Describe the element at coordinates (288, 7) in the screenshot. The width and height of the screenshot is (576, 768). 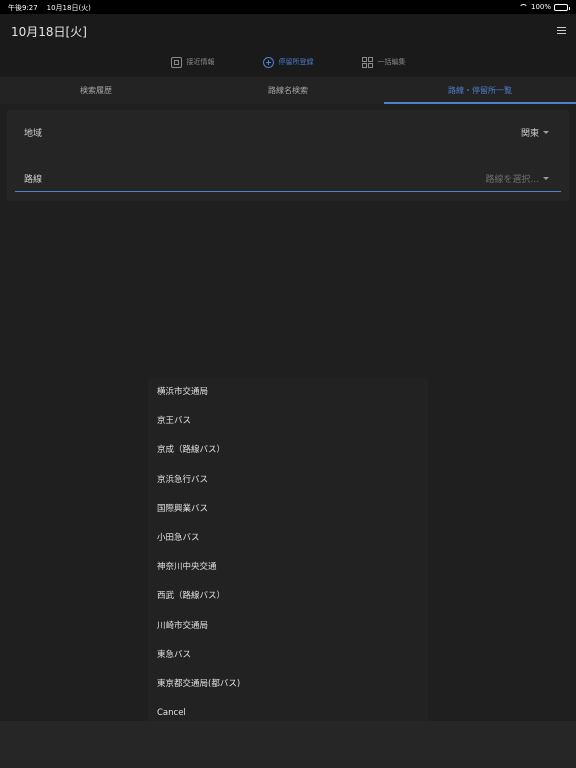
I see `status-bar: 午後9:27 10月18日(火) 100%` at that location.